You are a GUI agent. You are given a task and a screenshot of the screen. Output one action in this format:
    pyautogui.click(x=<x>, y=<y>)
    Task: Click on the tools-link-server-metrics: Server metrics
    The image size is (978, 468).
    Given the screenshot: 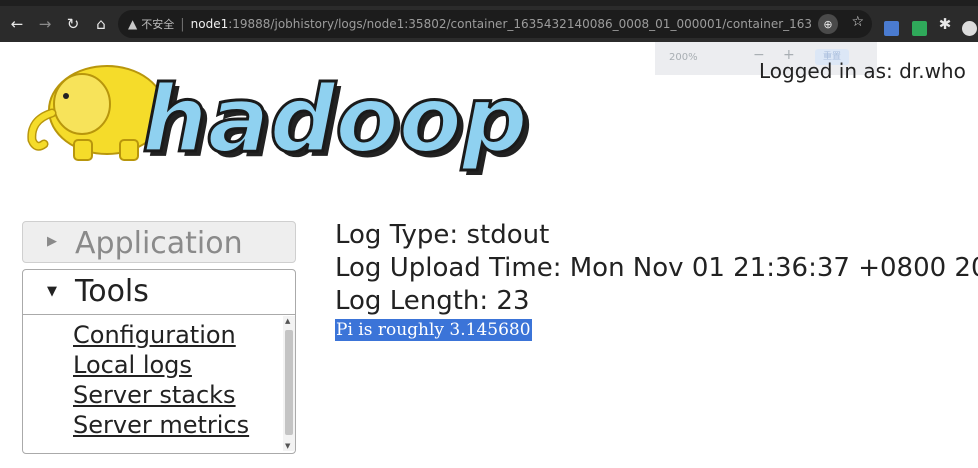 What is the action you would take?
    pyautogui.click(x=161, y=425)
    